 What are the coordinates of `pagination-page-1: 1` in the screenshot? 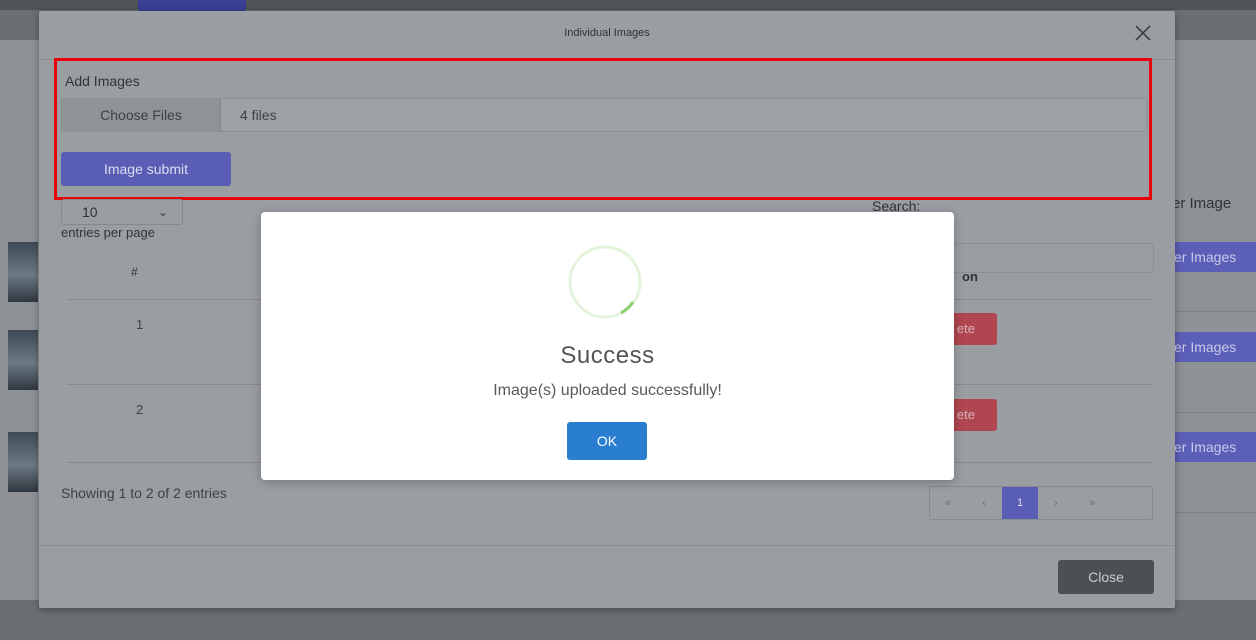 It's located at (1020, 503).